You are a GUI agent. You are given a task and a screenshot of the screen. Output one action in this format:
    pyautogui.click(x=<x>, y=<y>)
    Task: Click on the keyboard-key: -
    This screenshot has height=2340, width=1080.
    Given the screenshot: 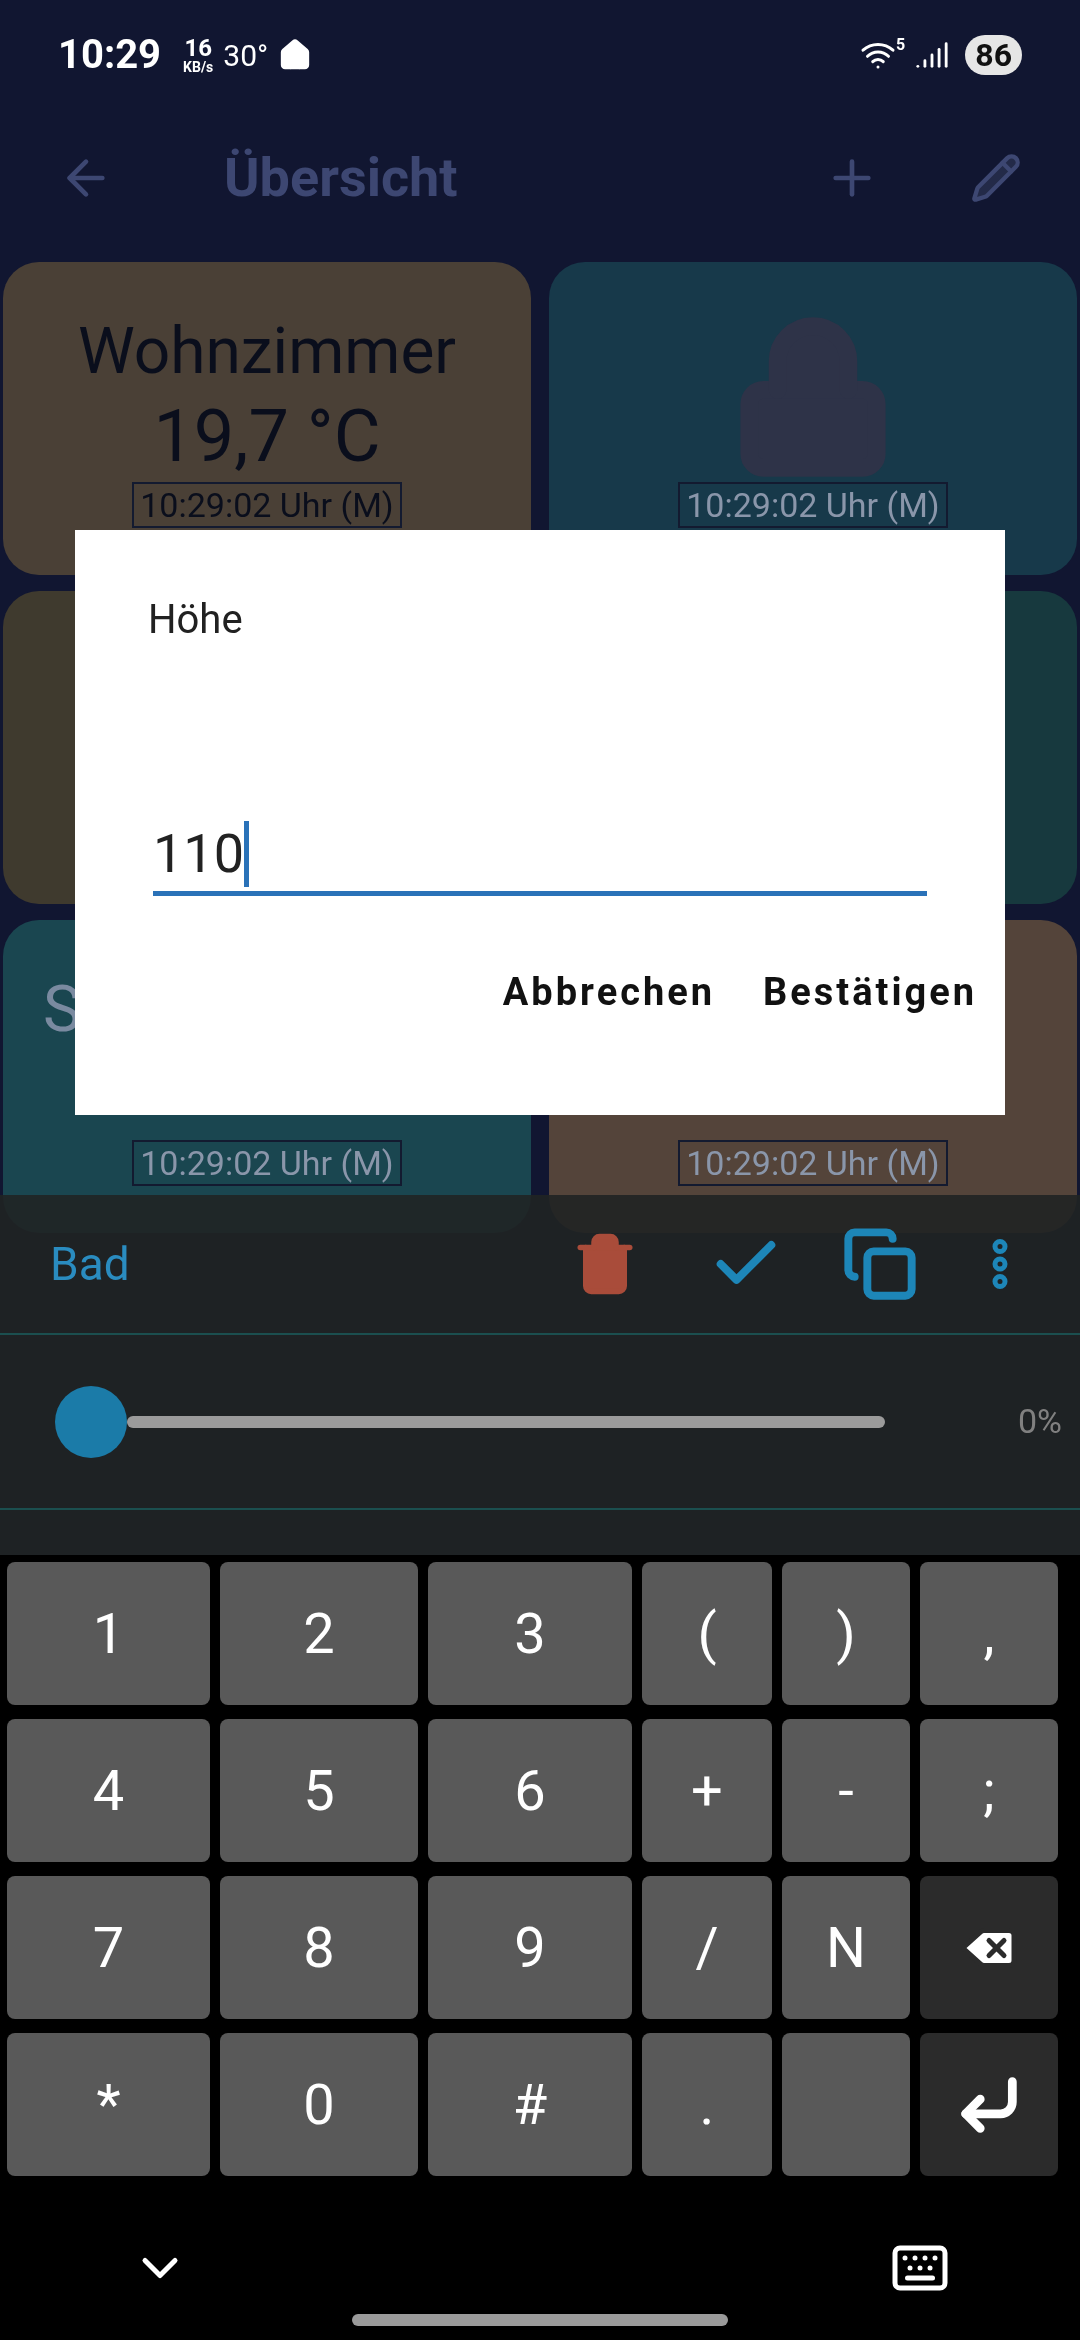 What is the action you would take?
    pyautogui.click(x=846, y=1790)
    